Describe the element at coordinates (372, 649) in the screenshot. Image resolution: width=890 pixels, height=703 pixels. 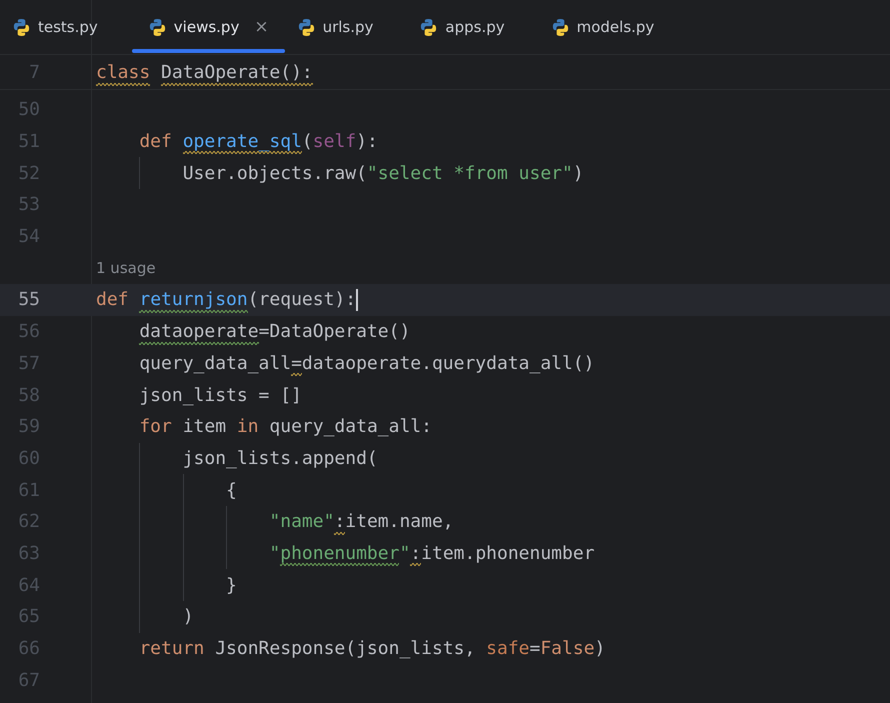
I see `code-line: return JsonResponse(json_lists, safe=False)` at that location.